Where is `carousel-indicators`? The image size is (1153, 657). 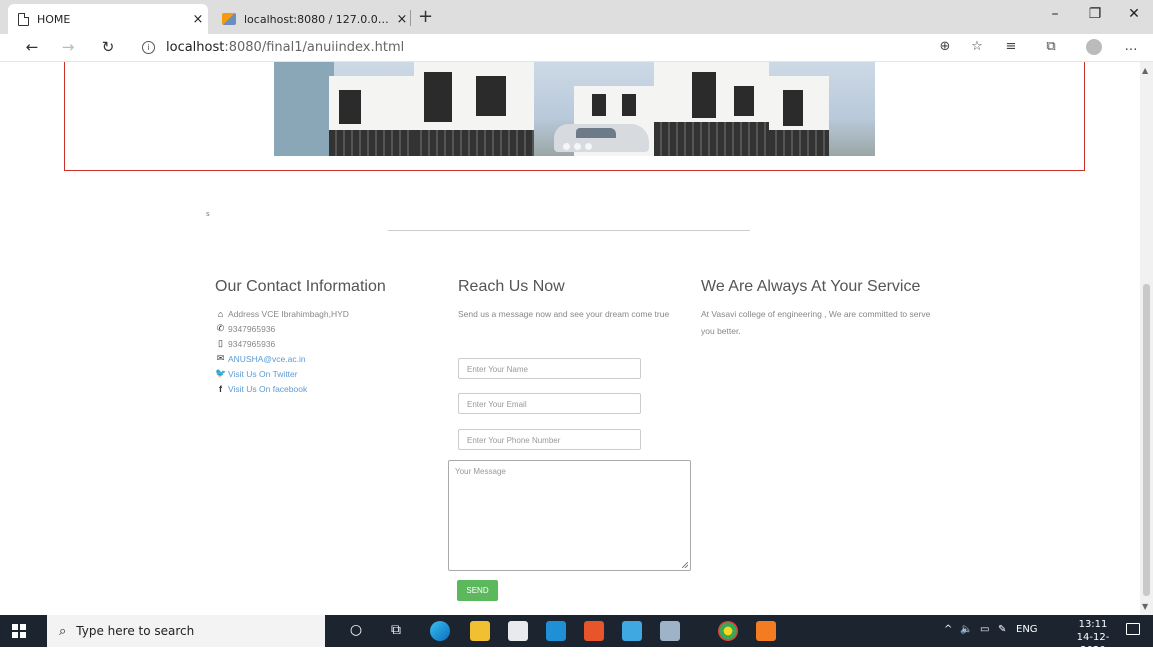
carousel-indicators is located at coordinates (577, 146).